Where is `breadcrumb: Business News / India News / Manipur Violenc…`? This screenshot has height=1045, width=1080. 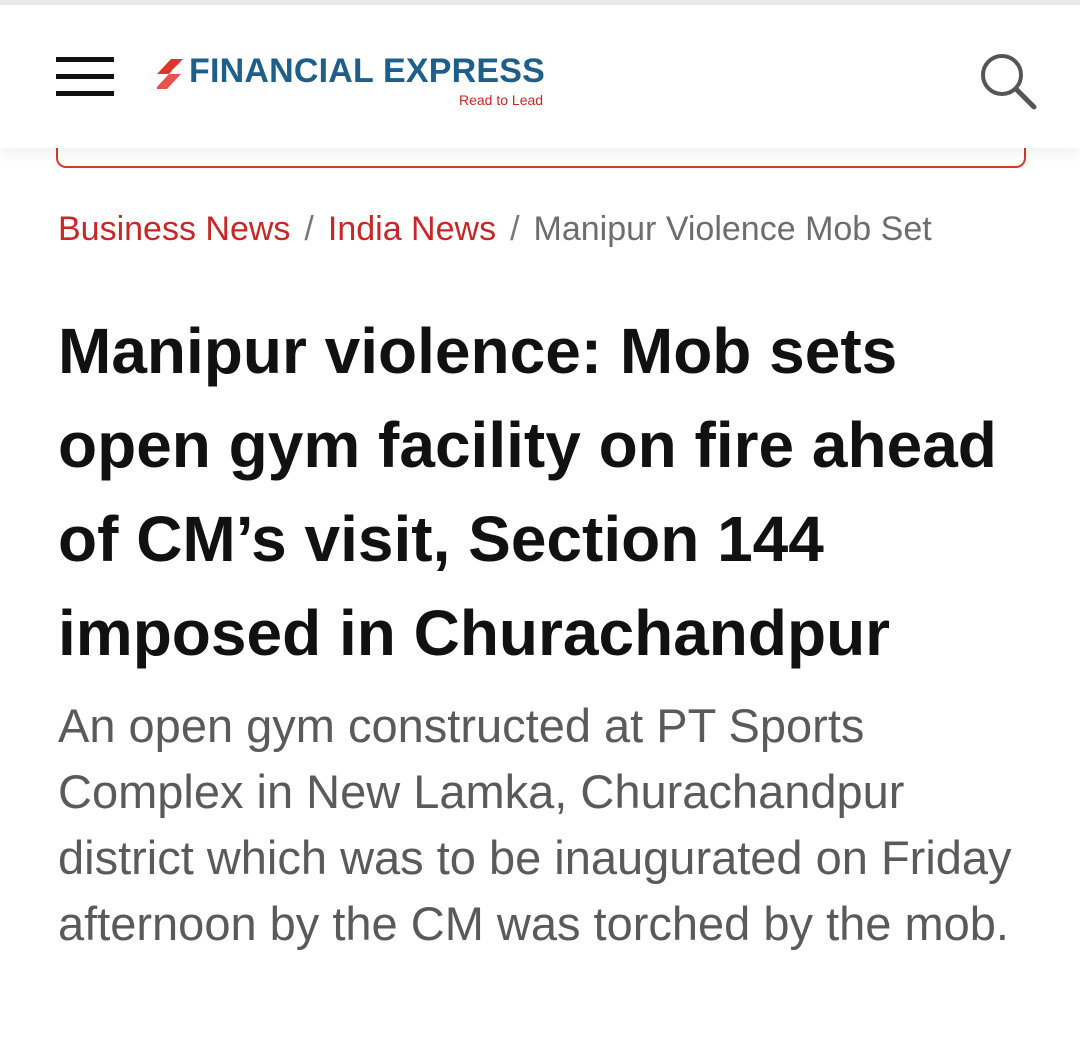 breadcrumb: Business News / India News / Manipur Violenc… is located at coordinates (548, 229).